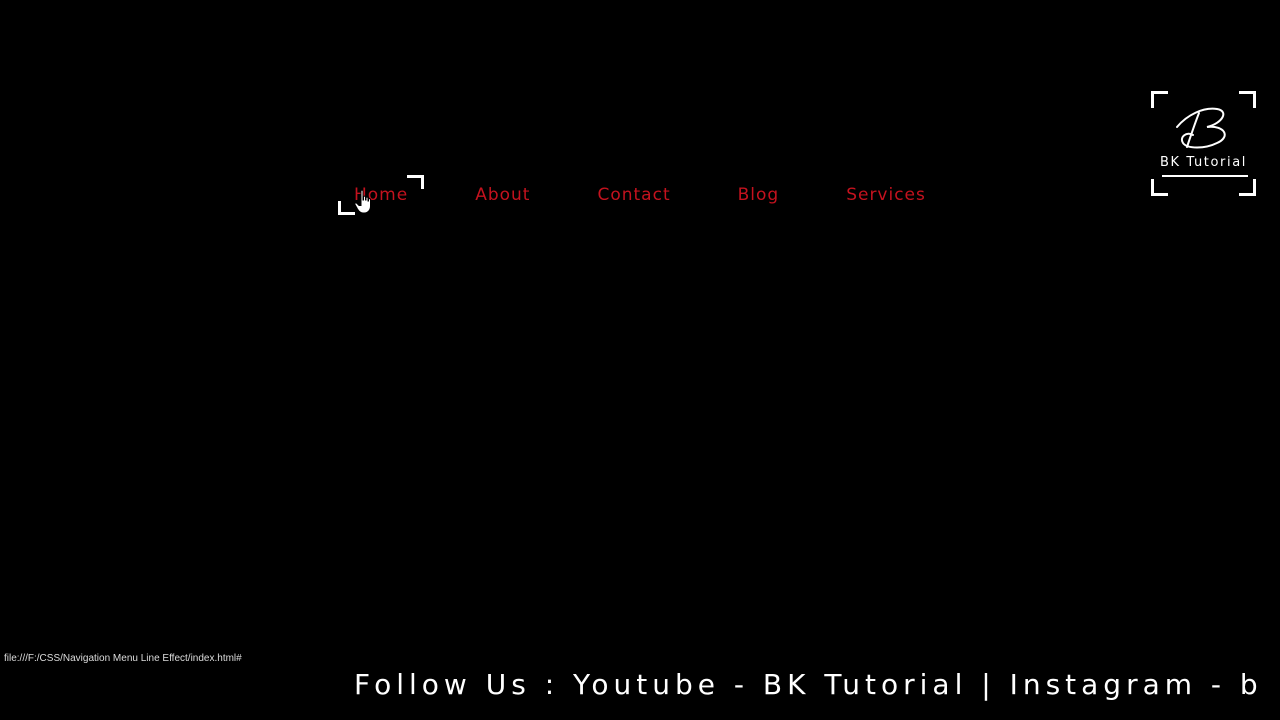  I want to click on hover-corner-top-right, so click(416, 182).